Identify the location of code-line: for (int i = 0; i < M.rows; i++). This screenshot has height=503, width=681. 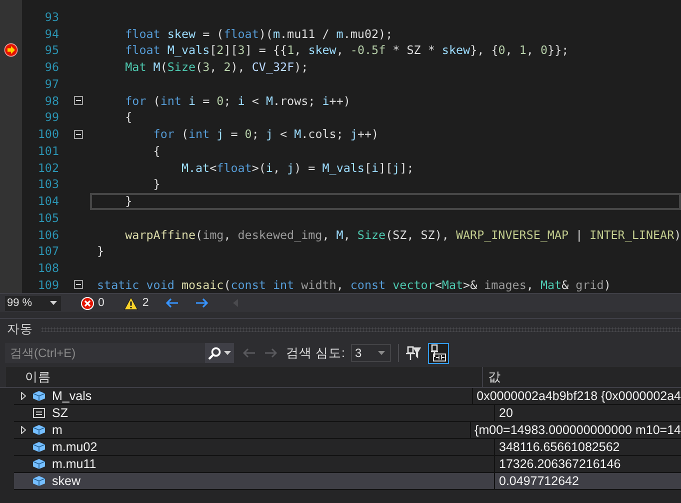
(237, 101).